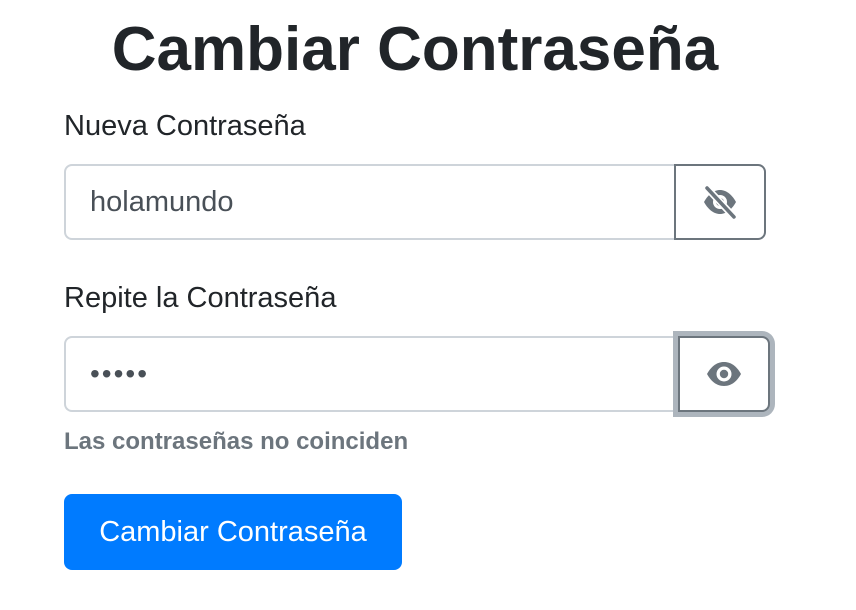  Describe the element at coordinates (233, 532) in the screenshot. I see `change-password-button: Cambiar Contraseña` at that location.